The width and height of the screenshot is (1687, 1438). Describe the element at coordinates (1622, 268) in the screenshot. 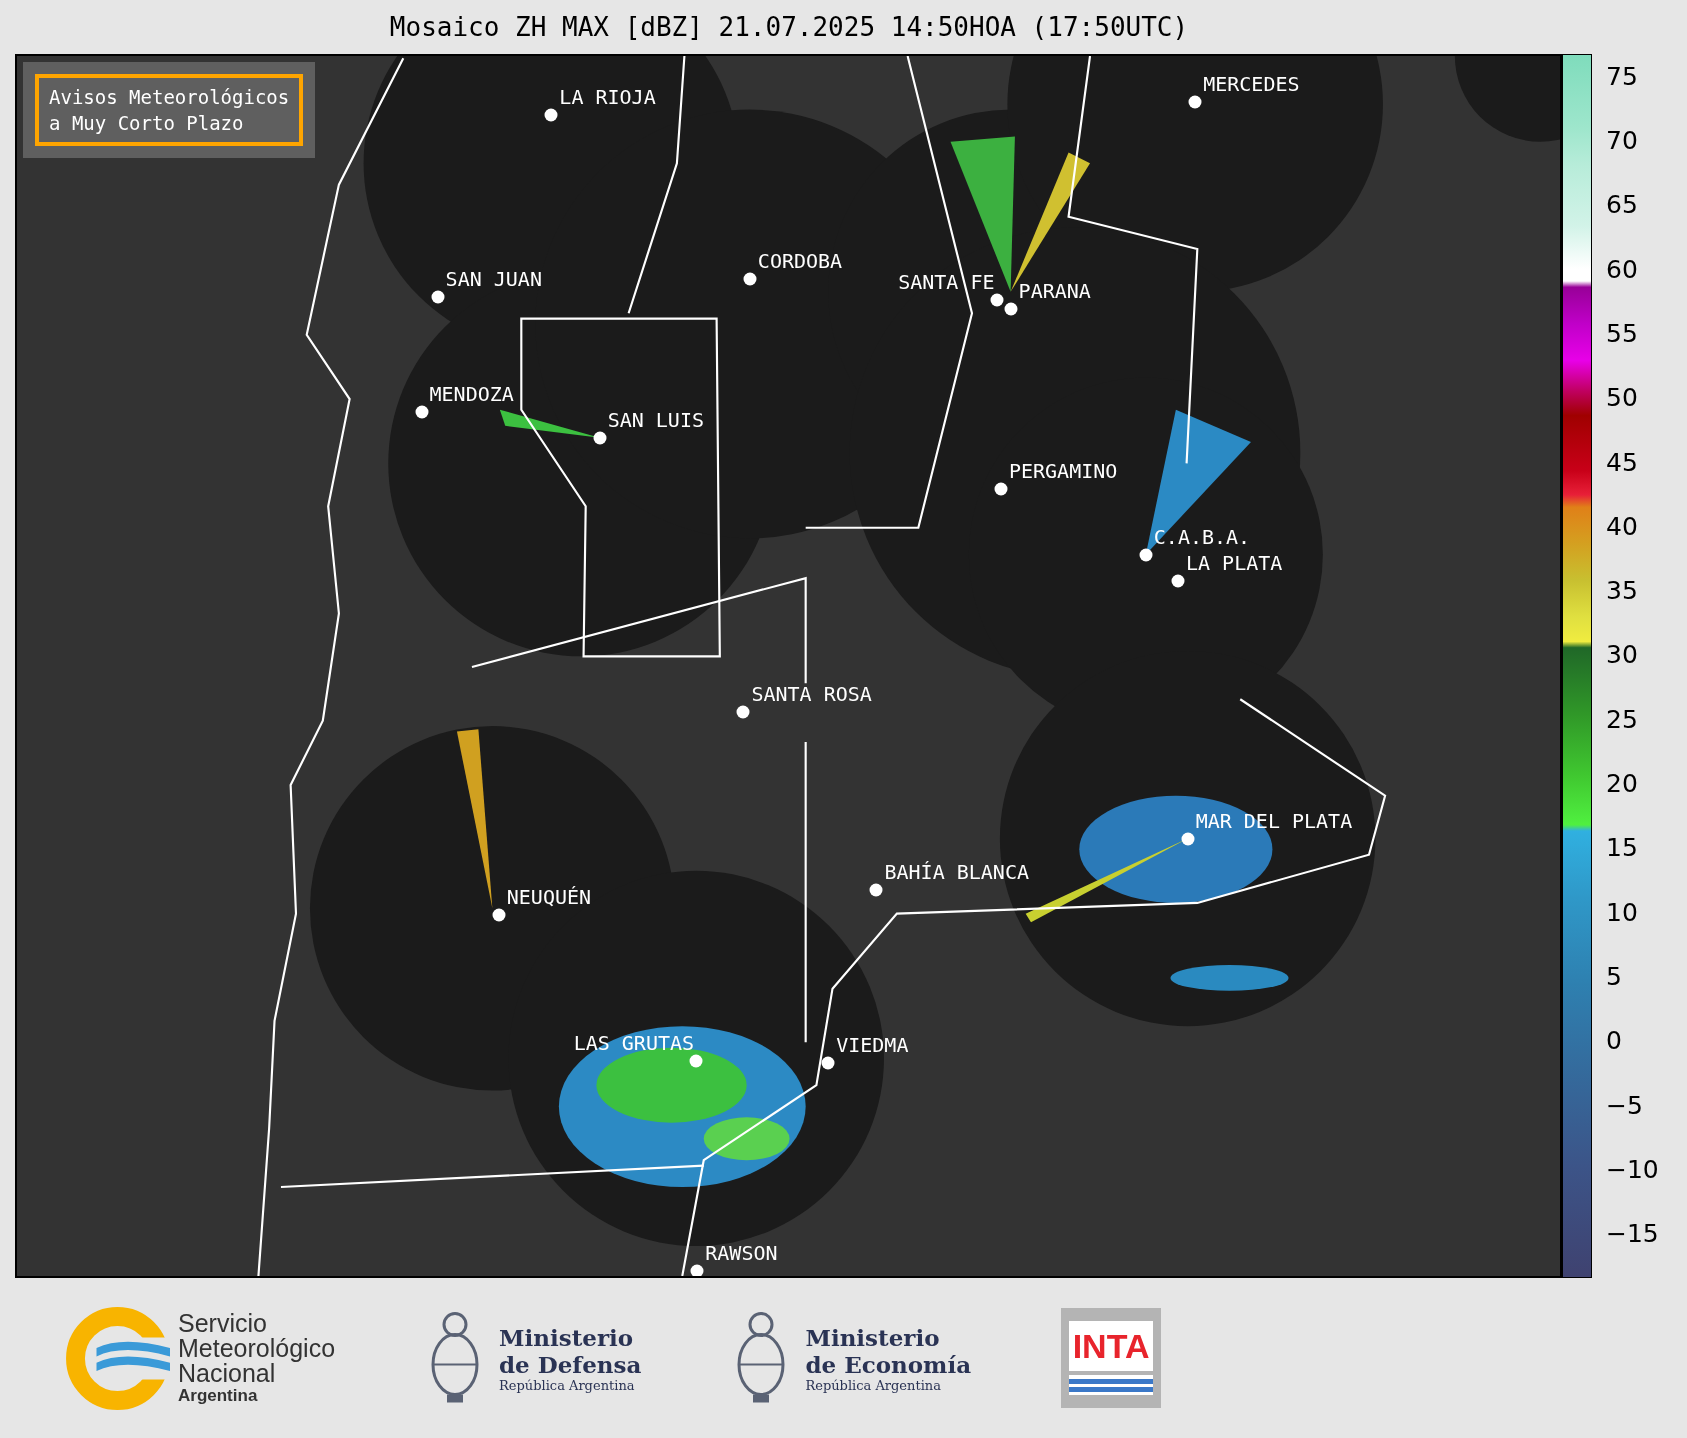

I see `scale-tick-label: 60` at that location.